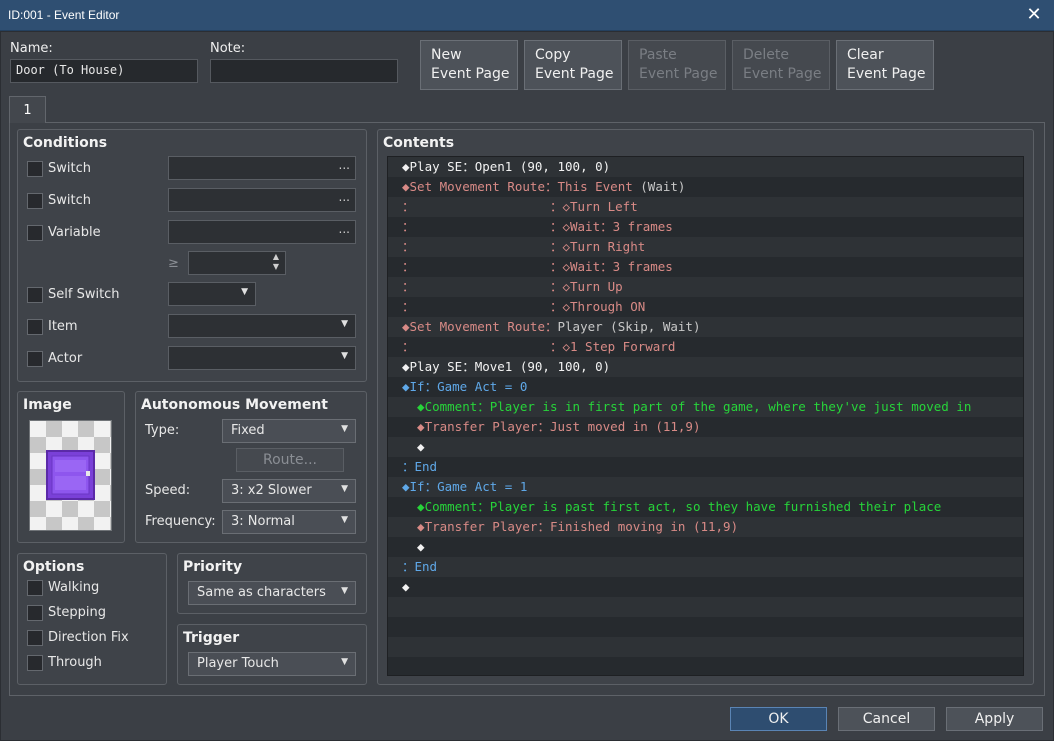  What do you see at coordinates (778, 719) in the screenshot?
I see `ok-button: OK` at bounding box center [778, 719].